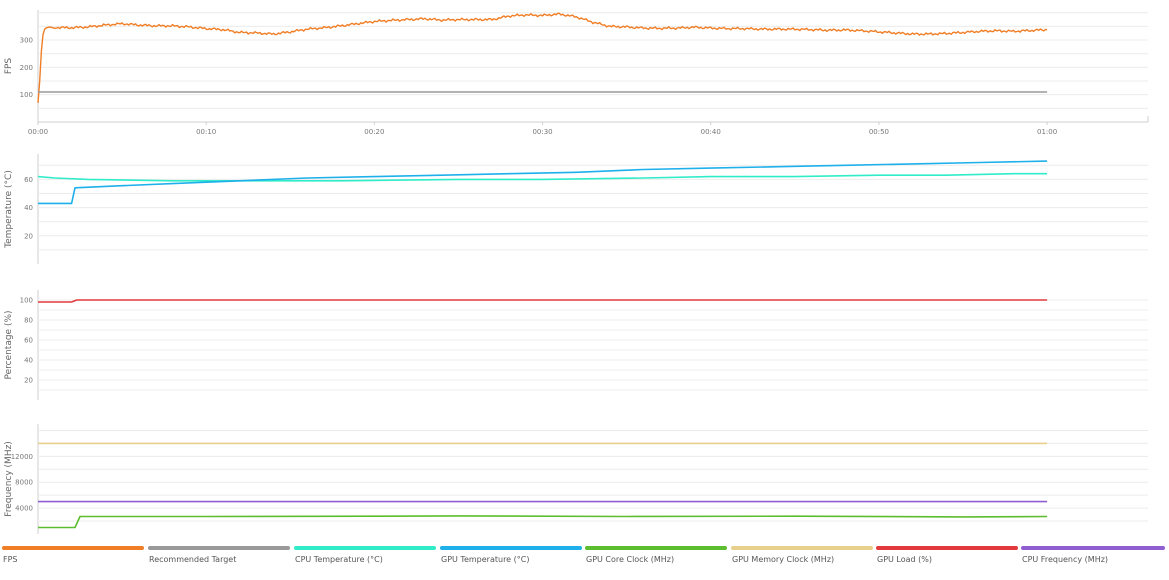  I want to click on legend-item-recommended-target: Recommended Target, so click(219, 561).